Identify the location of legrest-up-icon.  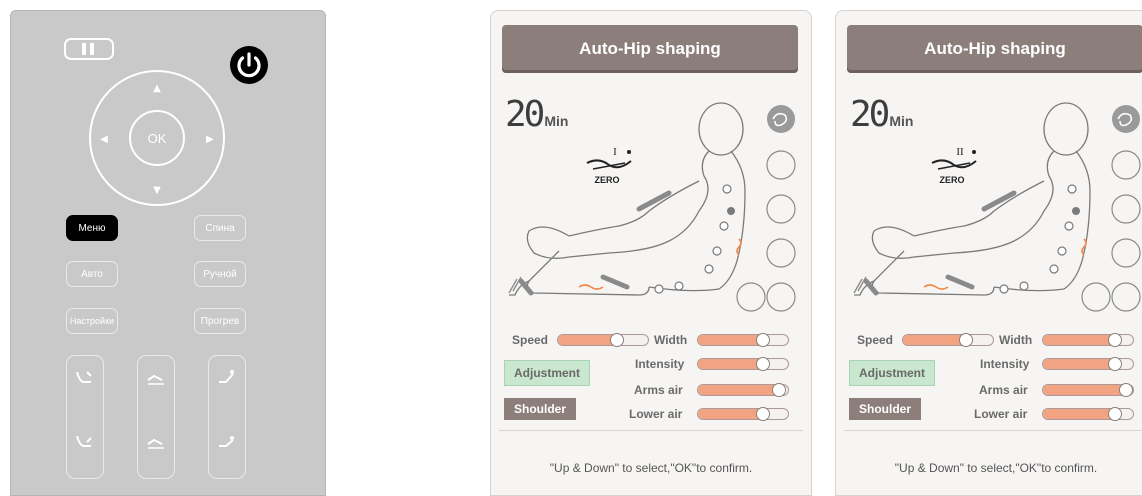
(227, 379).